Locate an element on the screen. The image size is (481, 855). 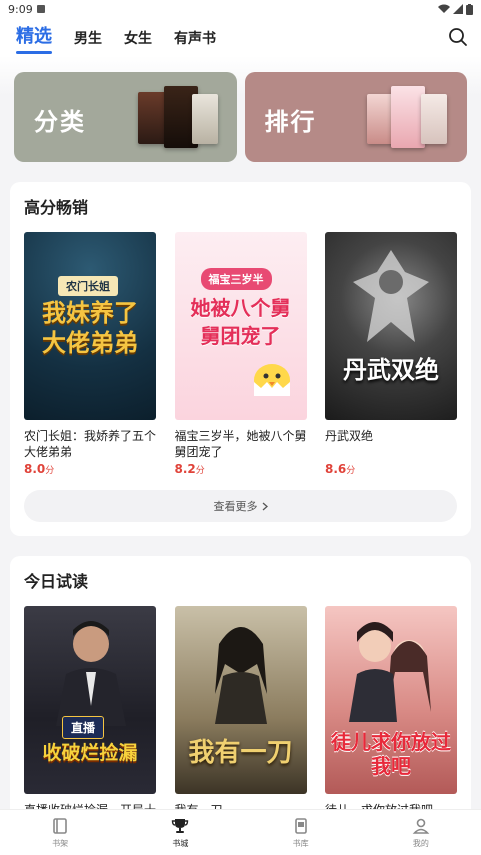
tab-male: 男生 is located at coordinates (88, 40).